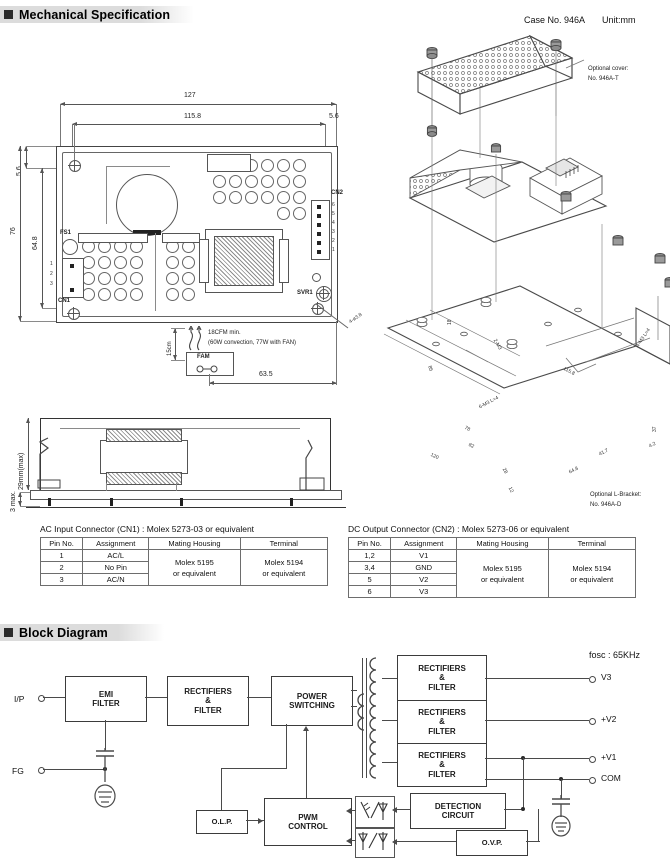 This screenshot has height=858, width=670. I want to click on iso-dim-37: 37, so click(655, 429).